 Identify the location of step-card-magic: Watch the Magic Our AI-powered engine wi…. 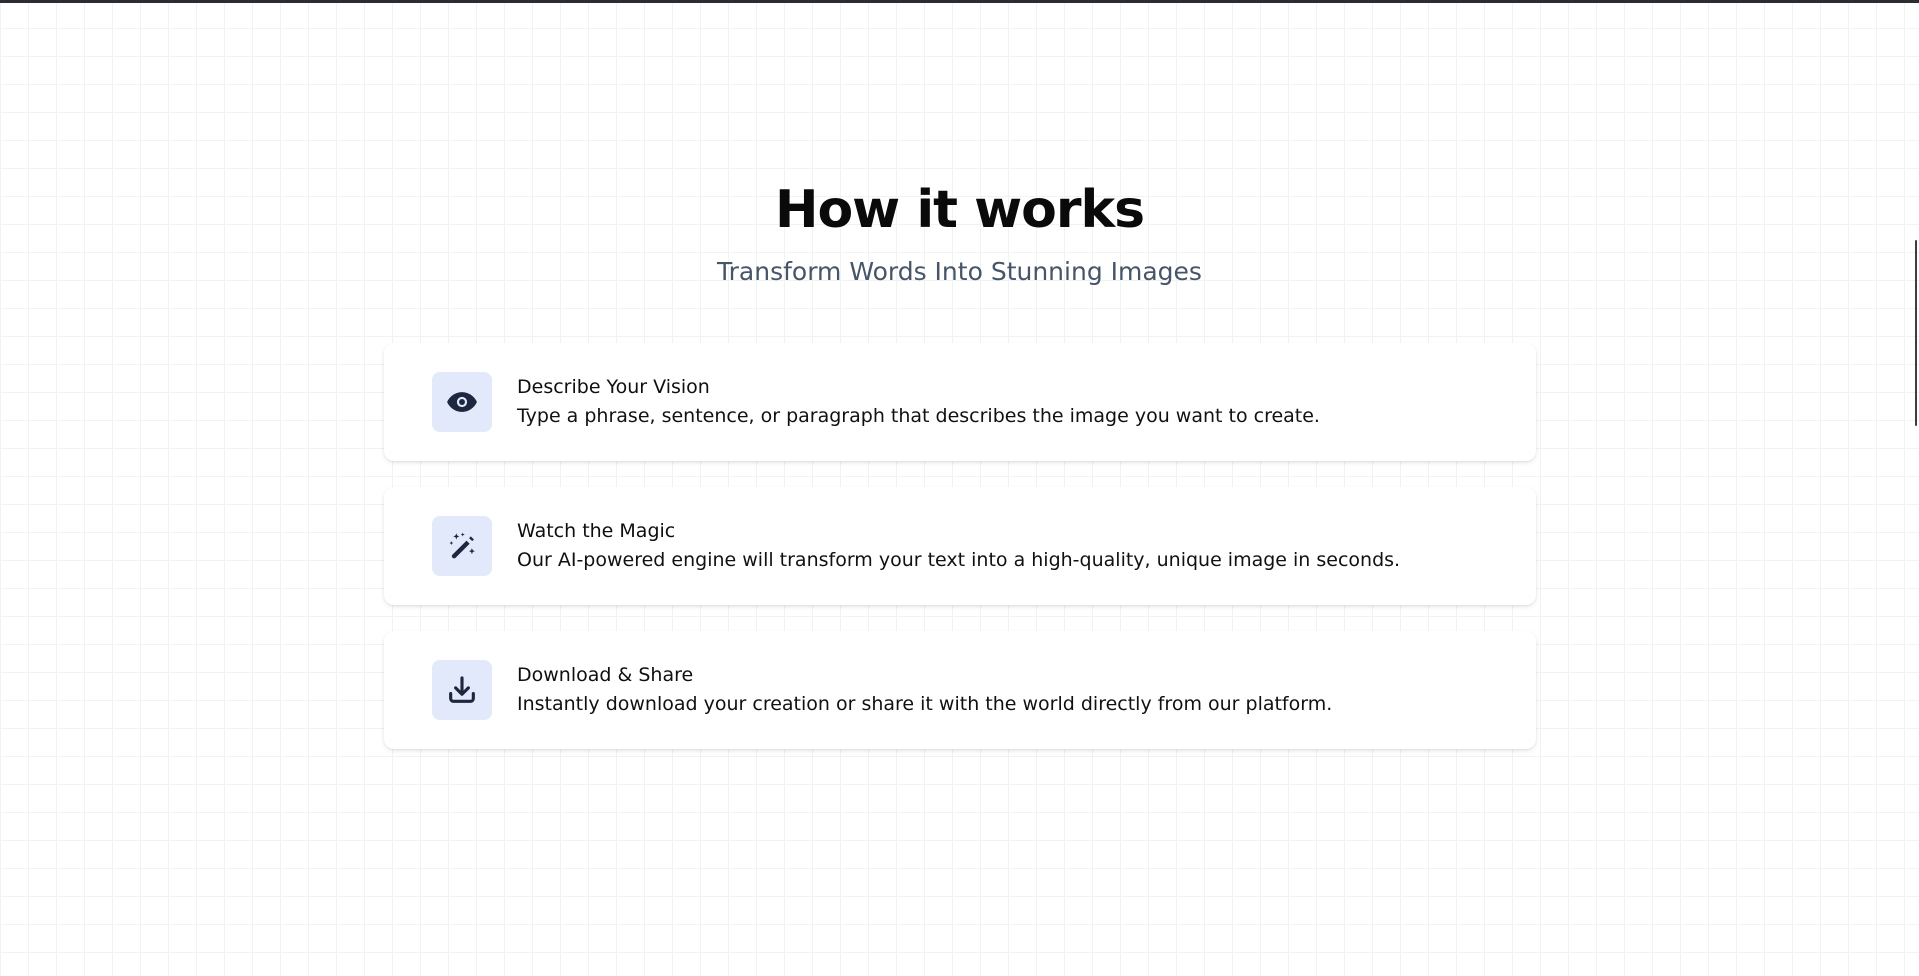
(960, 546).